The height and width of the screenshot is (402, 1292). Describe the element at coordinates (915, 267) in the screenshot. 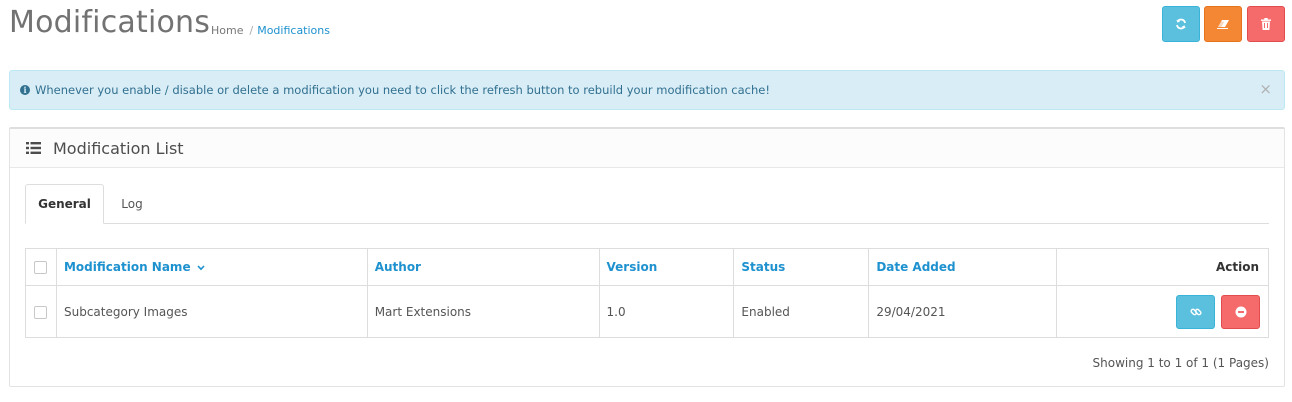

I see `sort-by-date-added-link: Date Added` at that location.